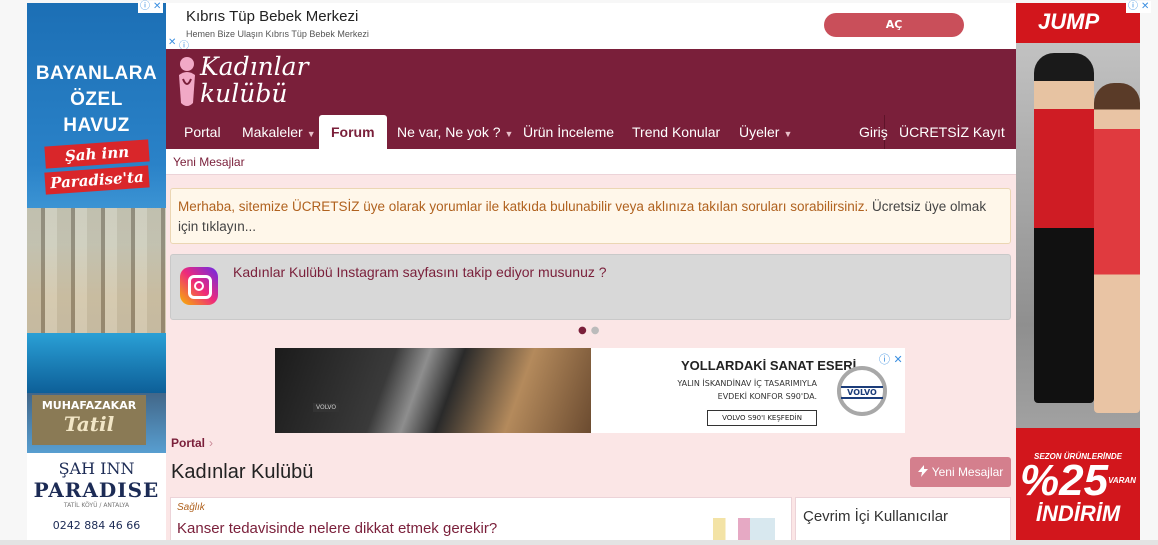 The image size is (1158, 545). Describe the element at coordinates (96, 468) in the screenshot. I see `ad-brand1: ŞAH INN` at that location.